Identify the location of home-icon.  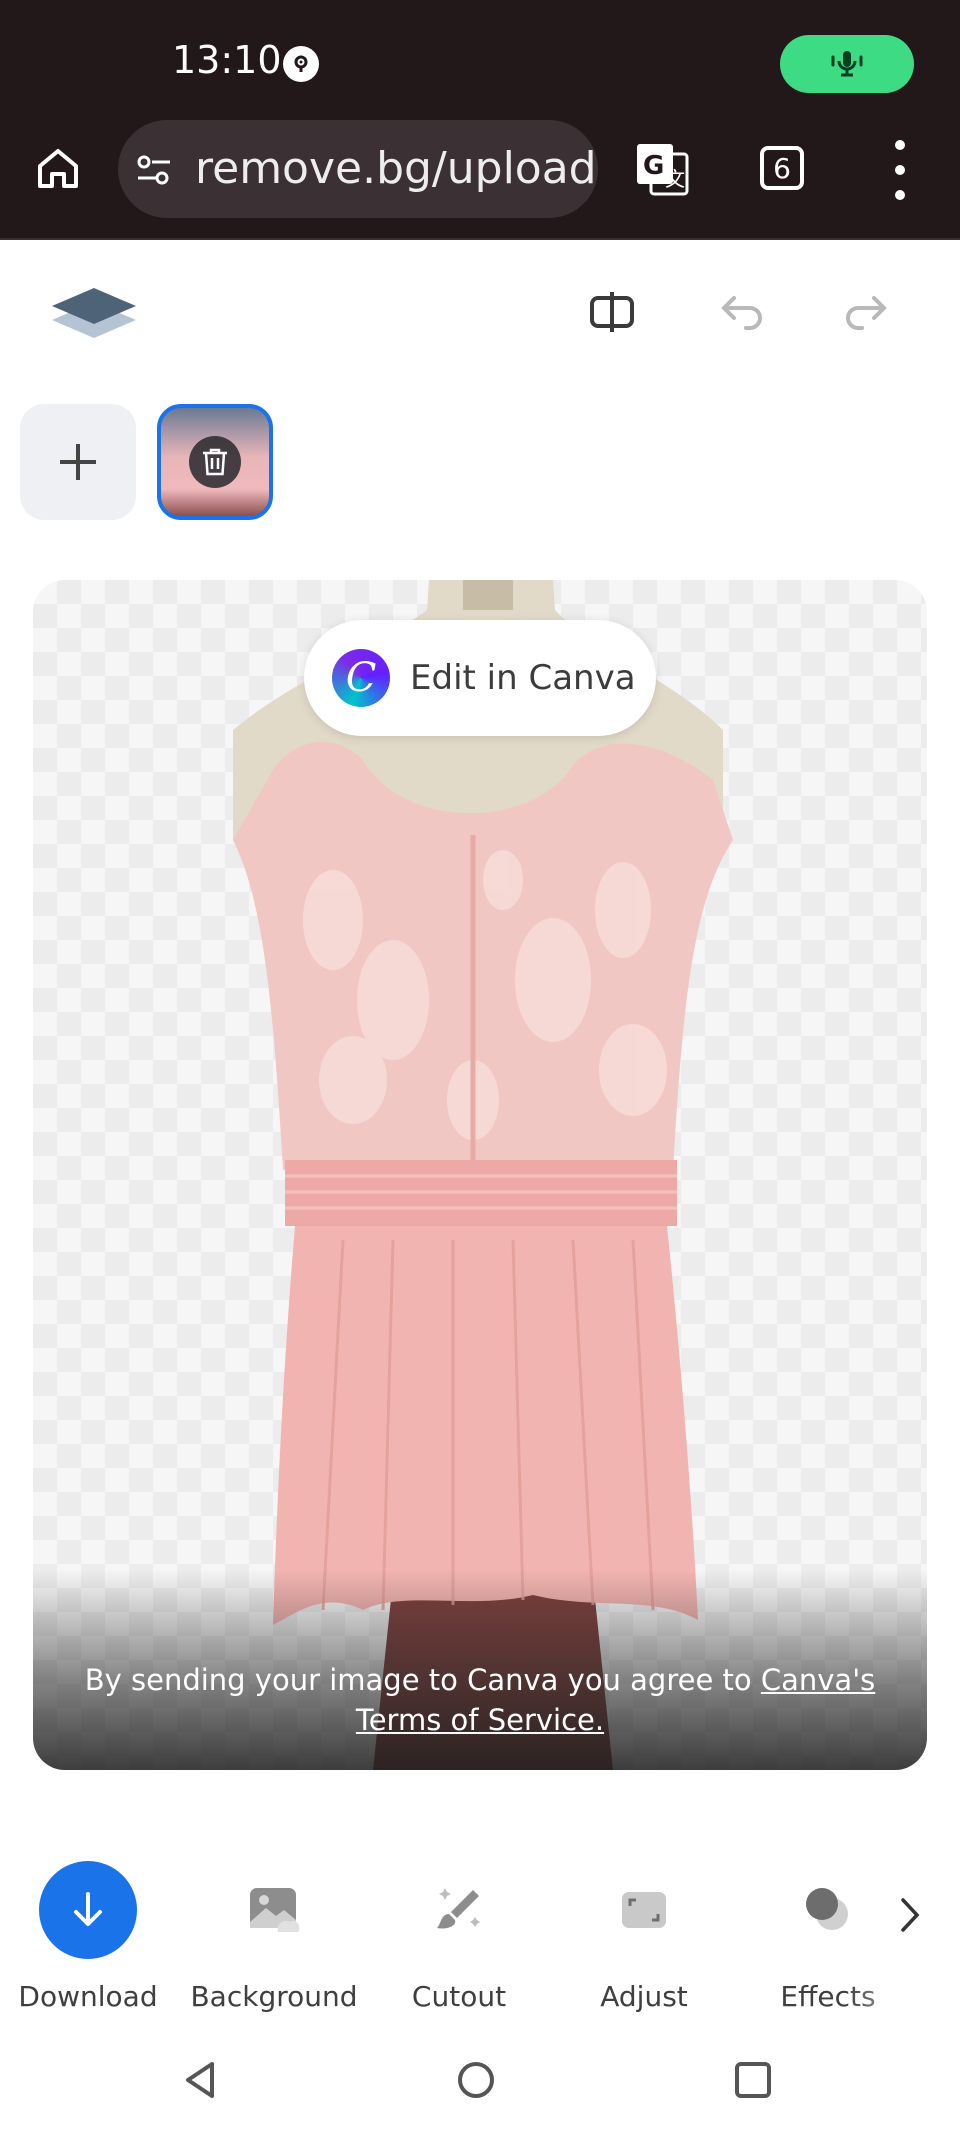
(58, 168).